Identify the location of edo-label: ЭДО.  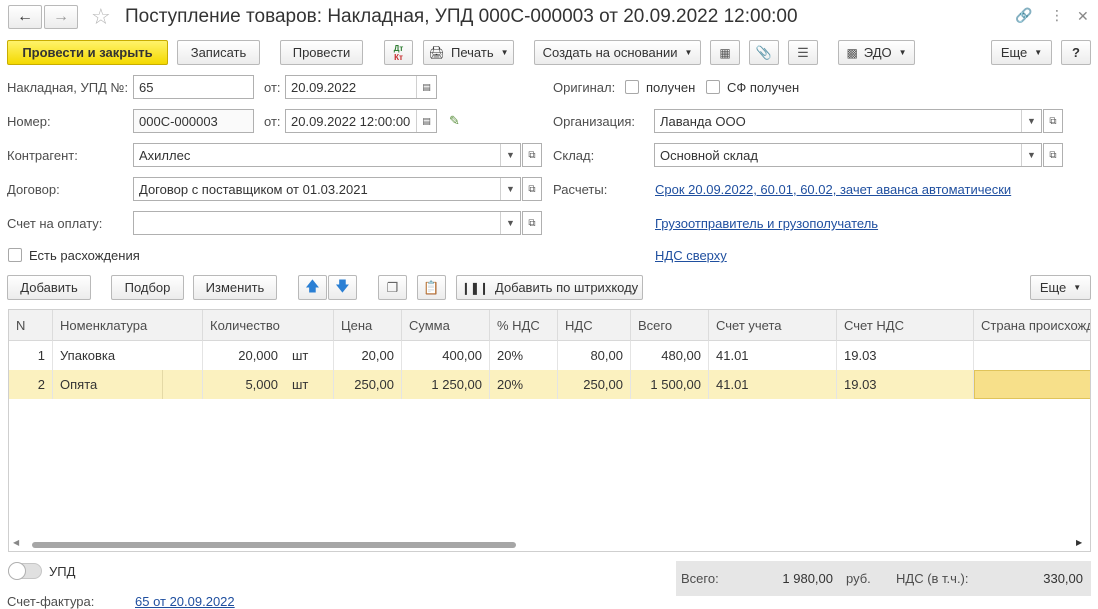
(877, 52).